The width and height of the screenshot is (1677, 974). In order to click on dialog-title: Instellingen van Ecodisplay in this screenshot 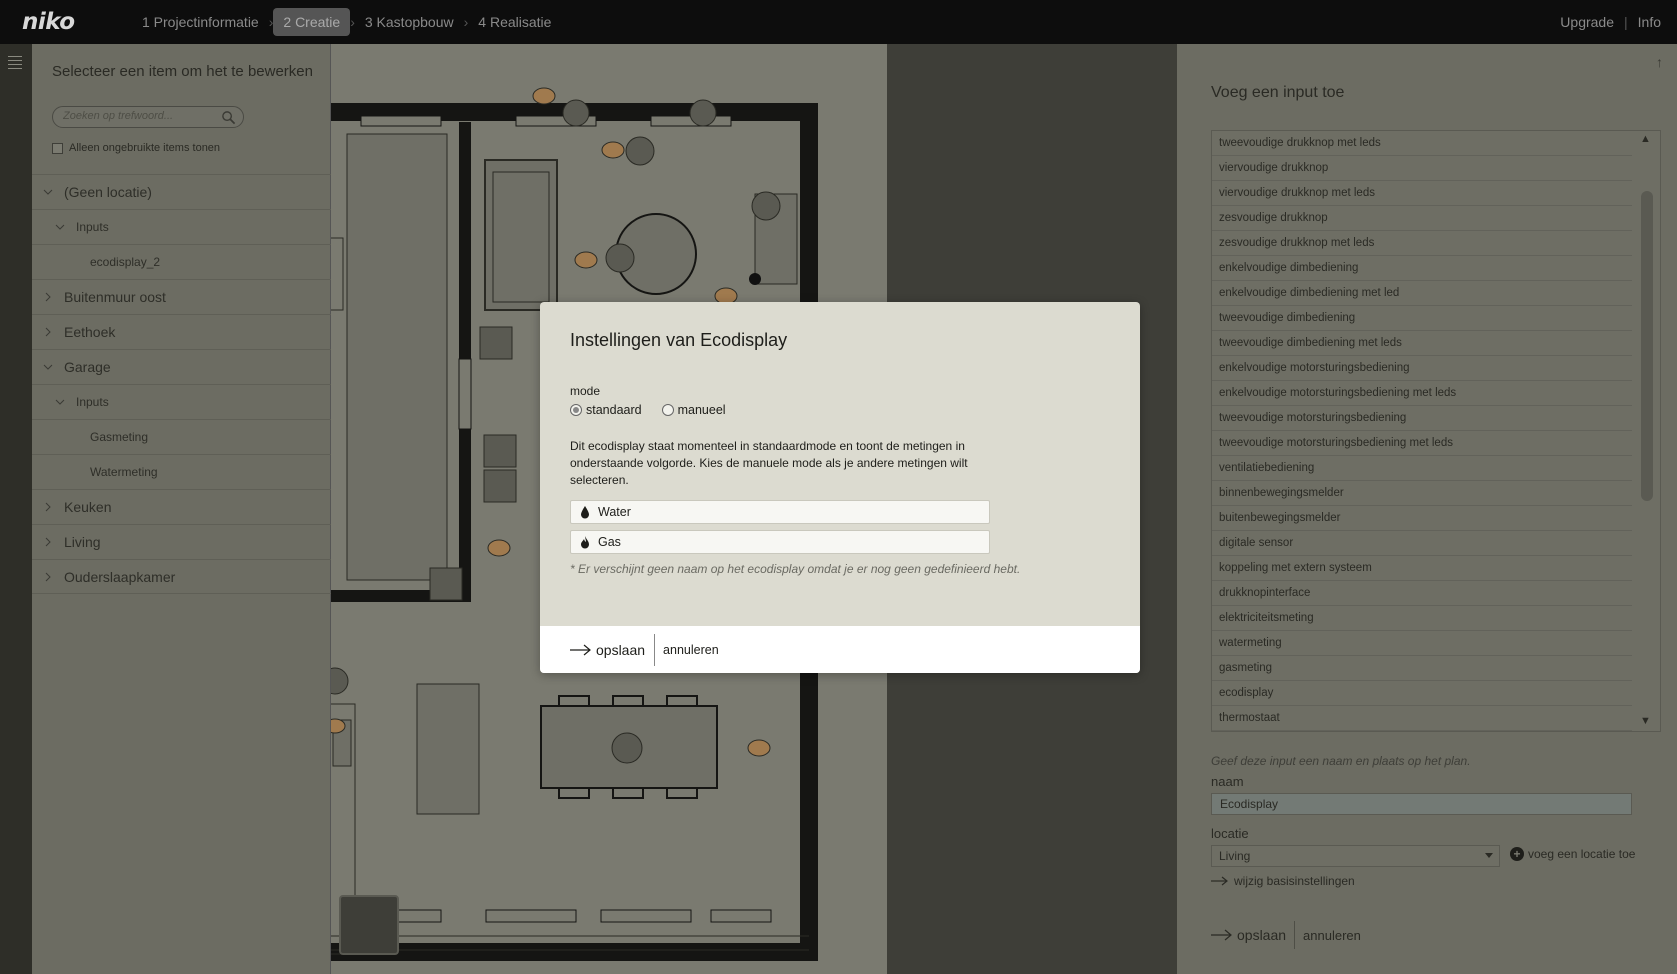, I will do `click(679, 340)`.